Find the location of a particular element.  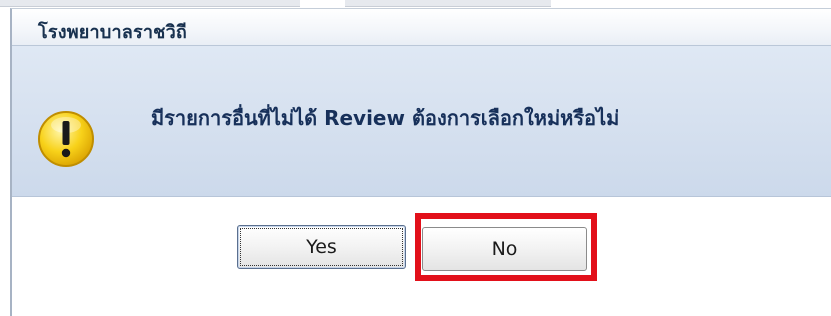

warning-icon is located at coordinates (66, 139).